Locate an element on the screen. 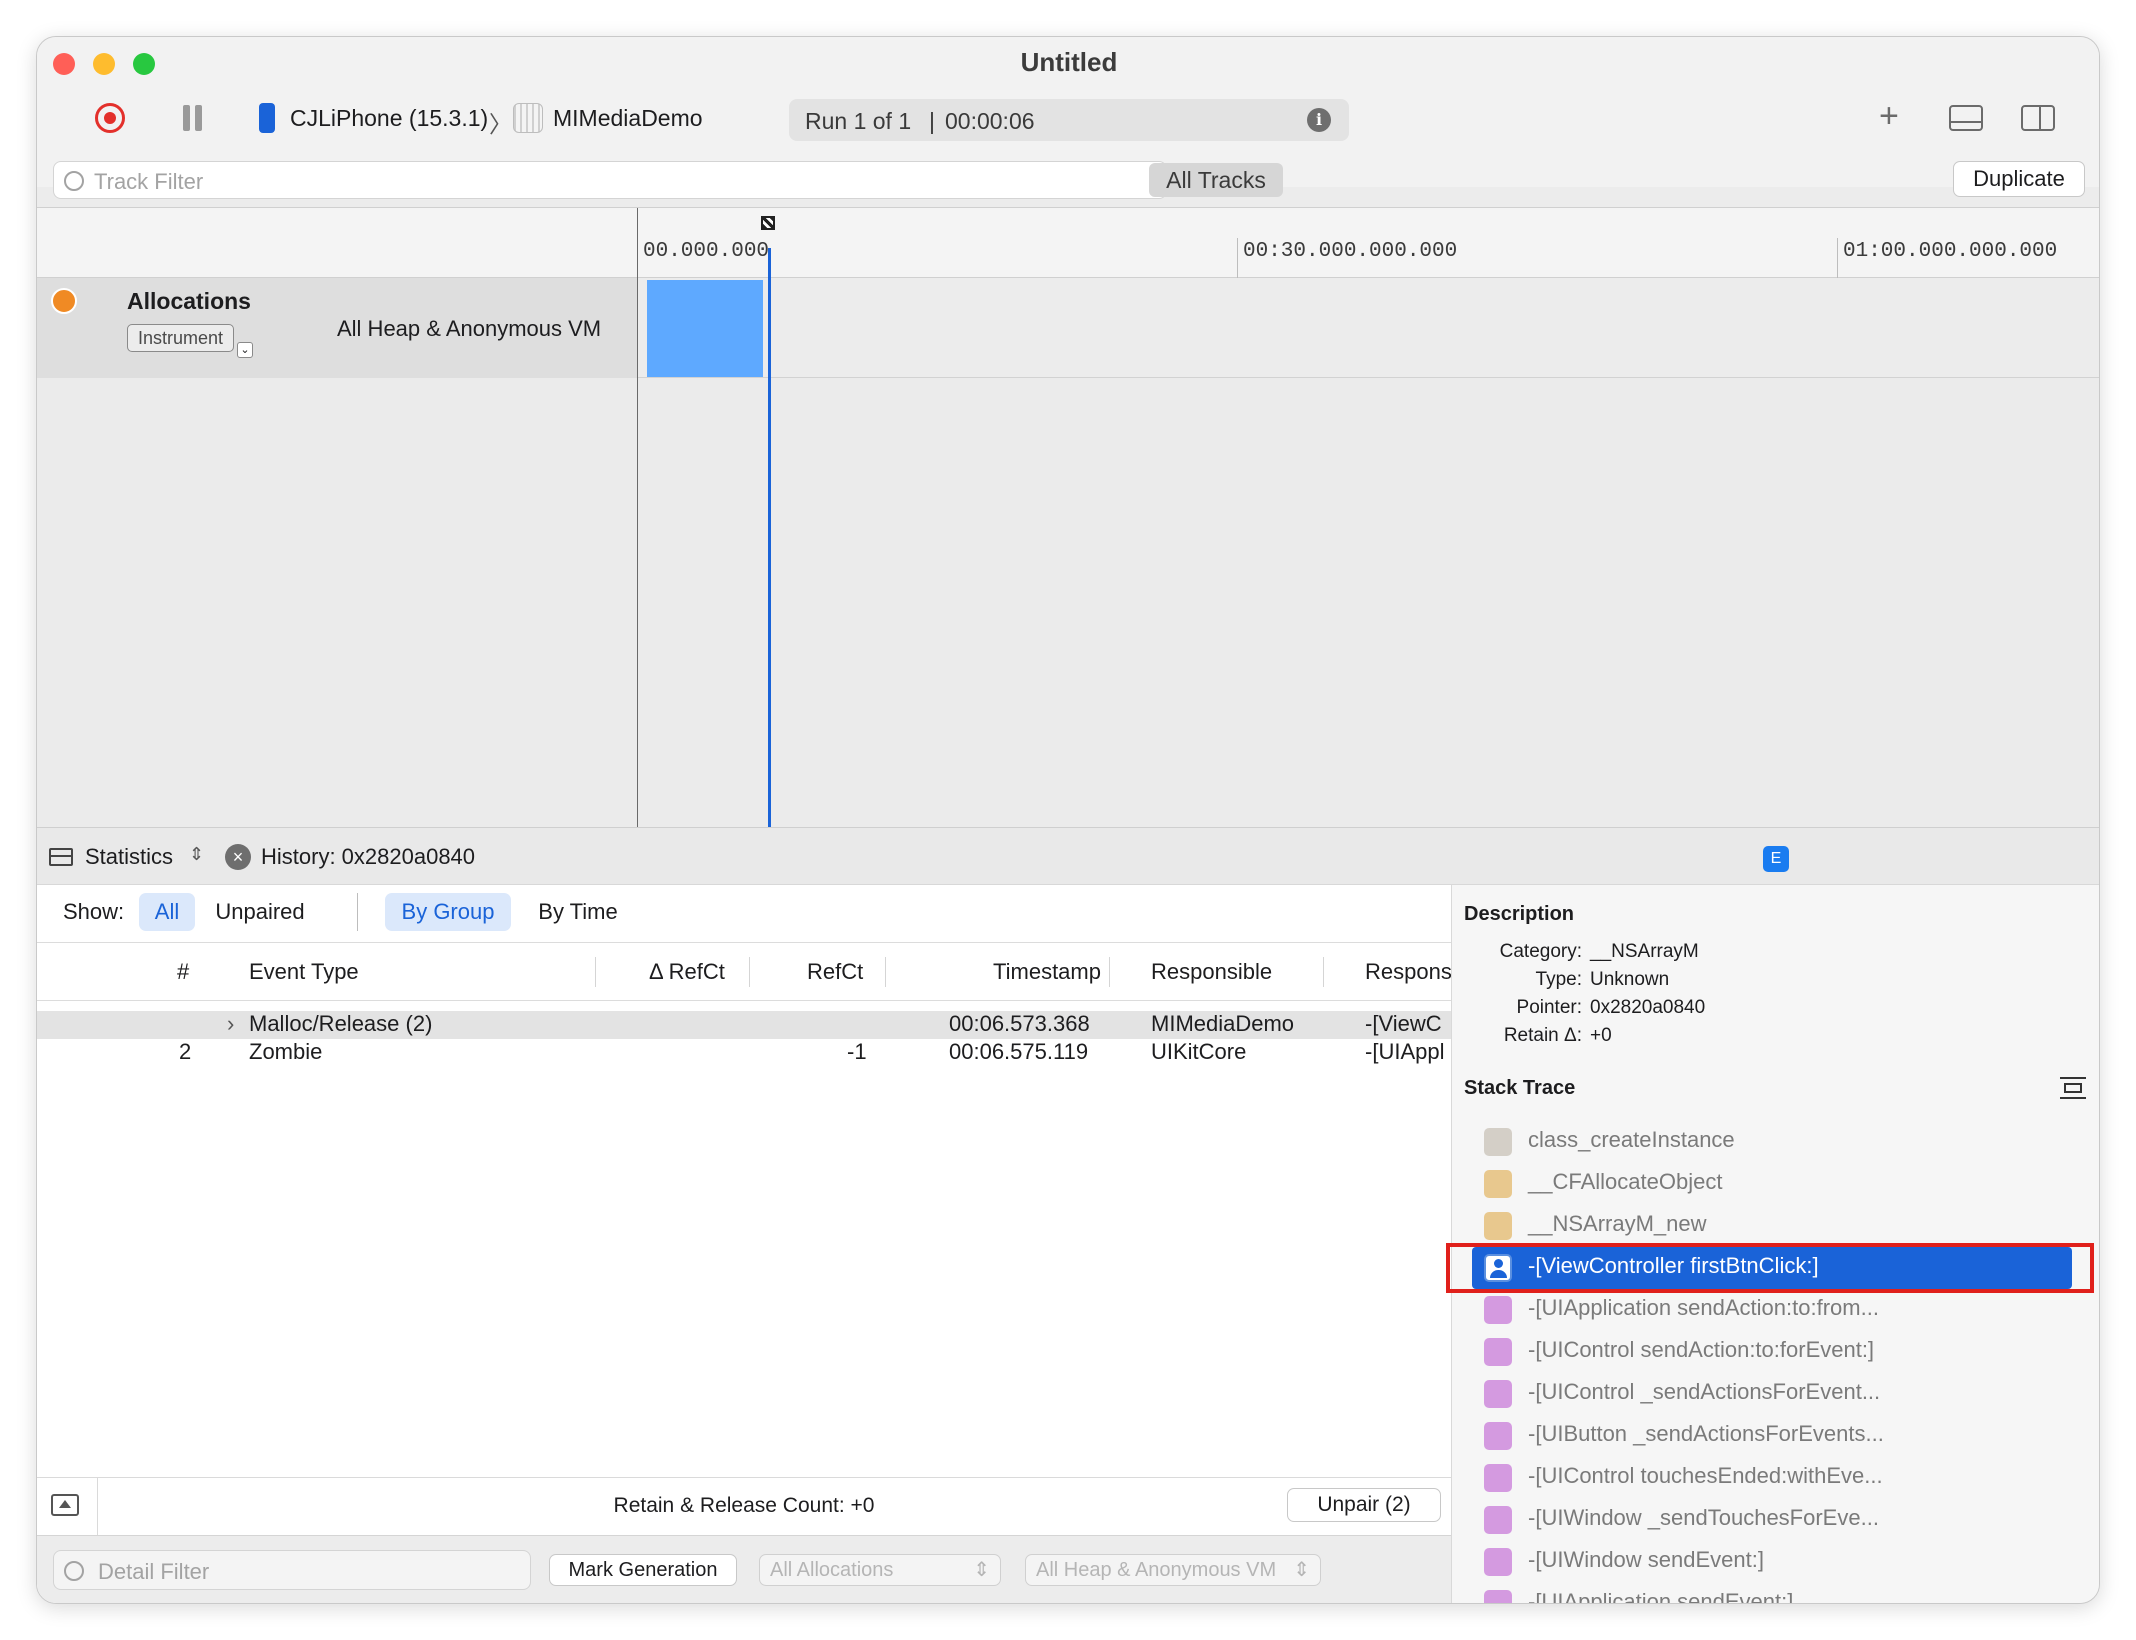 This screenshot has height=1640, width=2136. detail-filter-field: Detail Filter is located at coordinates (292, 1570).